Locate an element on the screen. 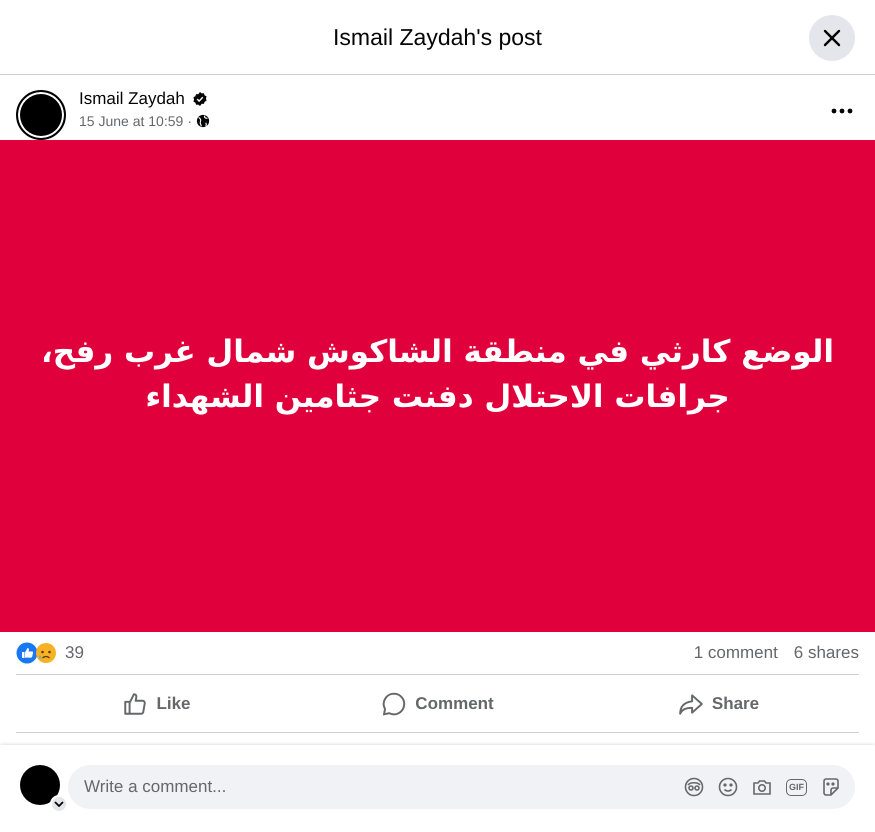  image-text: الوضع كارثي في منطقة الشاكوش شمال غرب رفح، جرافات الاحتلال دفنت جثامين الشهداء is located at coordinates (438, 375).